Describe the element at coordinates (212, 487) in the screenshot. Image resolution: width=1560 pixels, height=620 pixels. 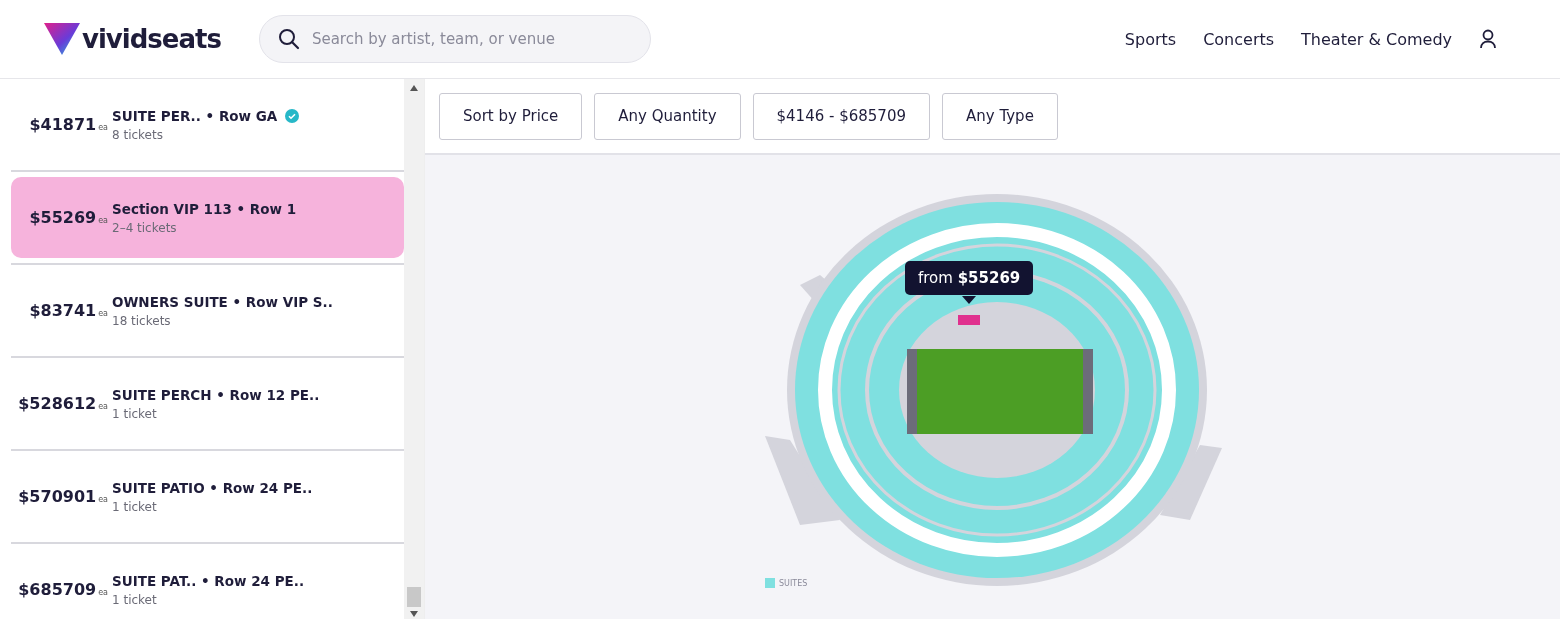
I see `listing-title: SUITE PATIO • Row 24 PE..` at that location.